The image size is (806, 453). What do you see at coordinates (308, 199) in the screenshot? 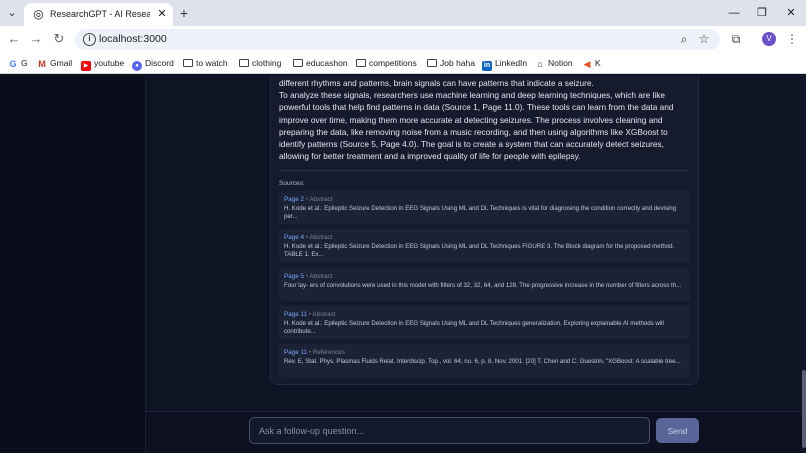
I see `source-meta: Page 2 • Abstract` at bounding box center [308, 199].